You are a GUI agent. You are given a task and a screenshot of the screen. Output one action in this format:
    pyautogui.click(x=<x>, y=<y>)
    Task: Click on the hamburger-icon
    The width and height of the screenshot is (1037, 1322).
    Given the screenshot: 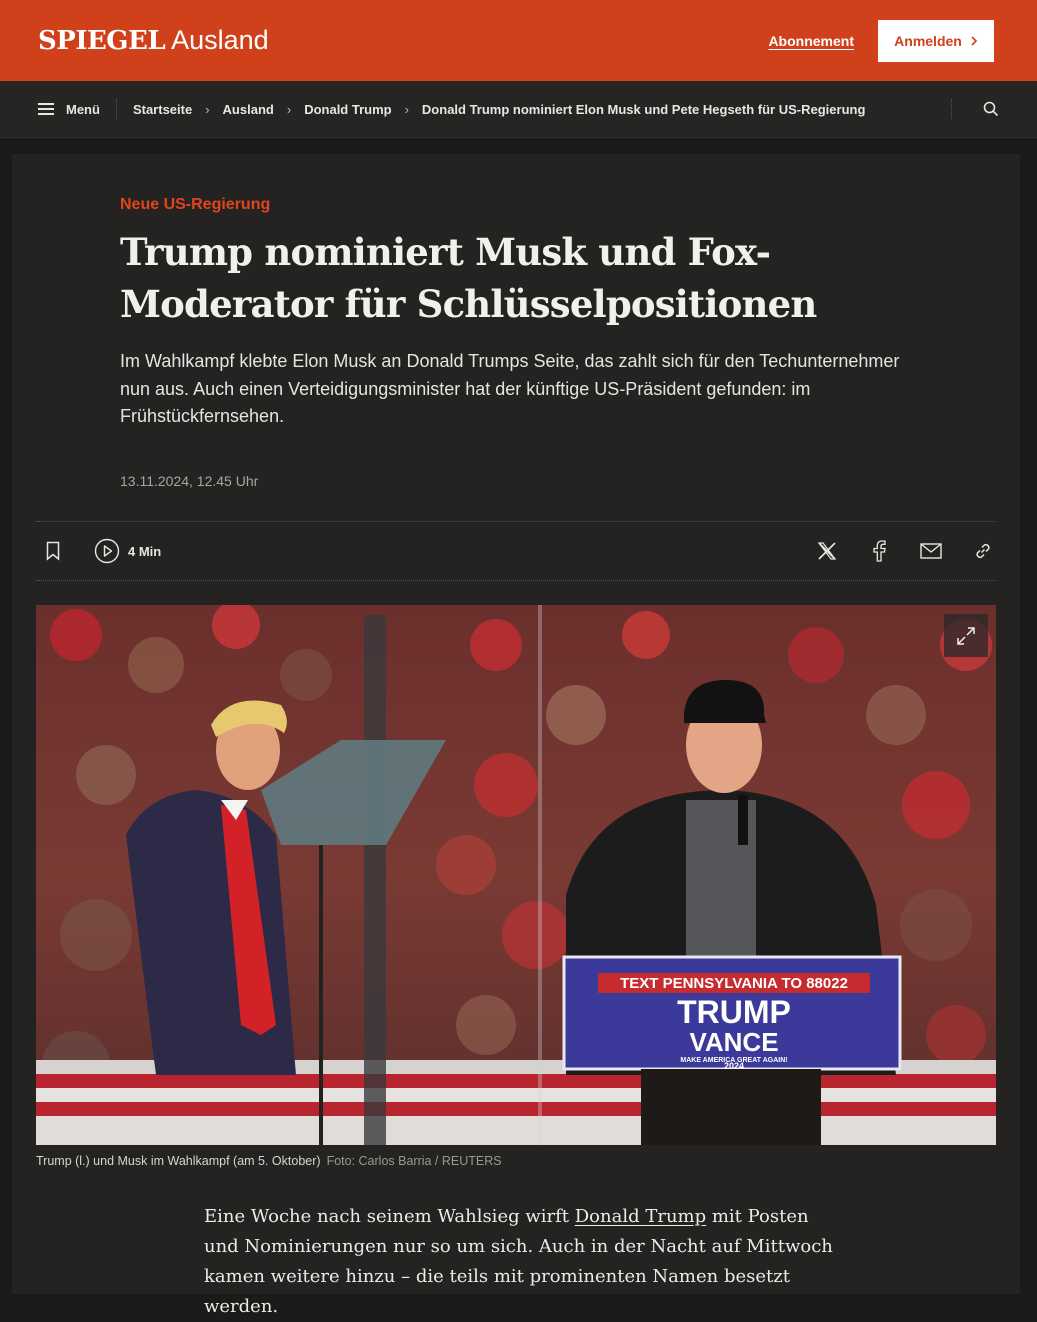 What is the action you would take?
    pyautogui.click(x=46, y=109)
    